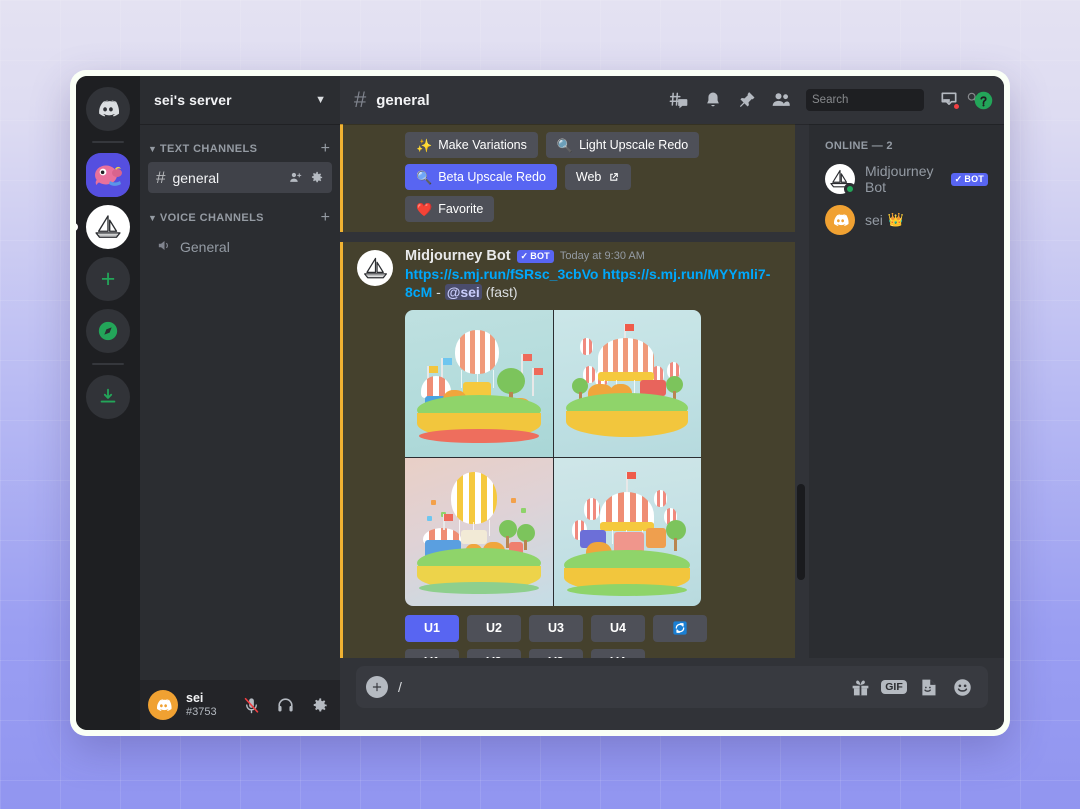 The image size is (1080, 809). What do you see at coordinates (240, 177) in the screenshot?
I see `sidebar-item-general: # general` at bounding box center [240, 177].